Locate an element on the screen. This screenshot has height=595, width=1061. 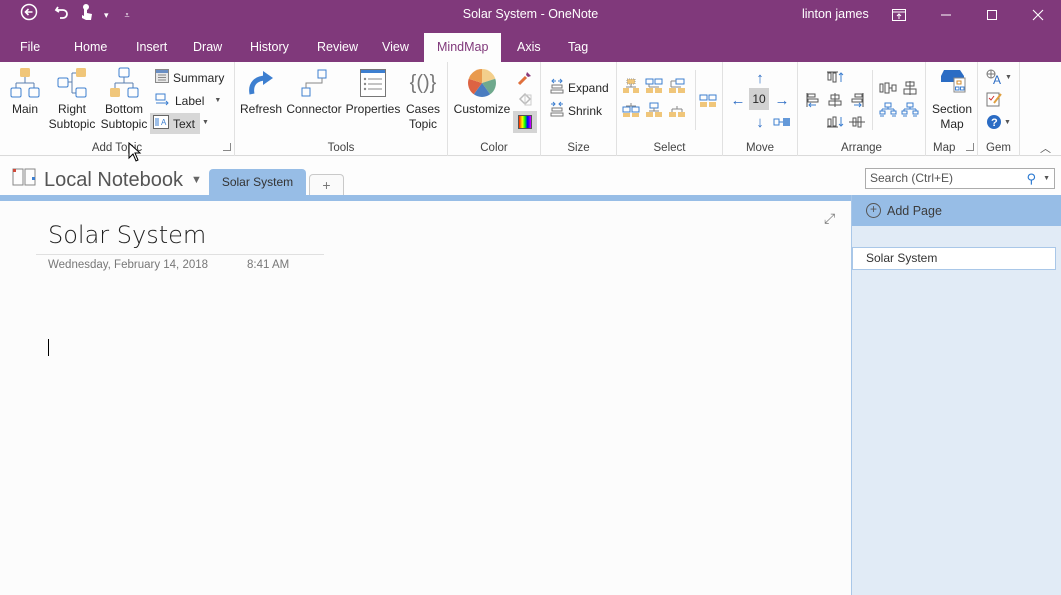
align-left-icon is located at coordinates (813, 100).